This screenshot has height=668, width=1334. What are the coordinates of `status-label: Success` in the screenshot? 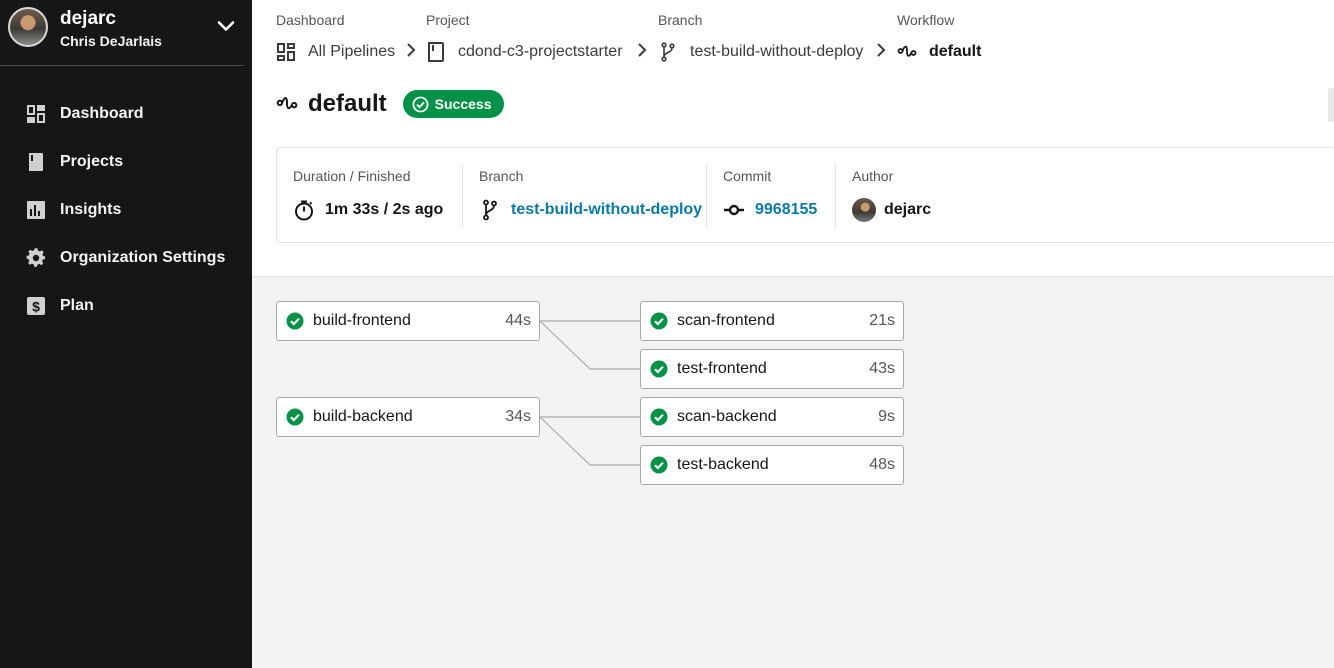 It's located at (463, 104).